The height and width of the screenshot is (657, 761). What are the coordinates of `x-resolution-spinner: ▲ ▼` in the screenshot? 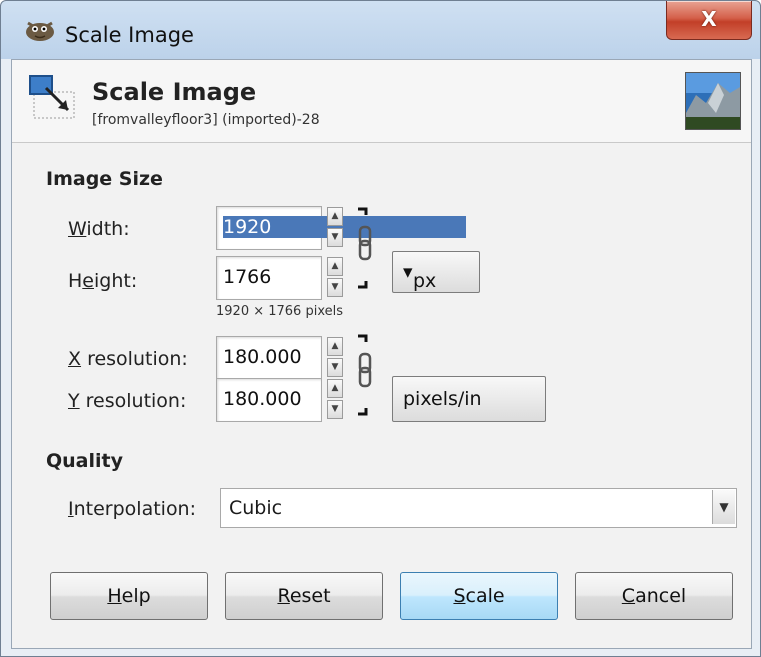 It's located at (335, 357).